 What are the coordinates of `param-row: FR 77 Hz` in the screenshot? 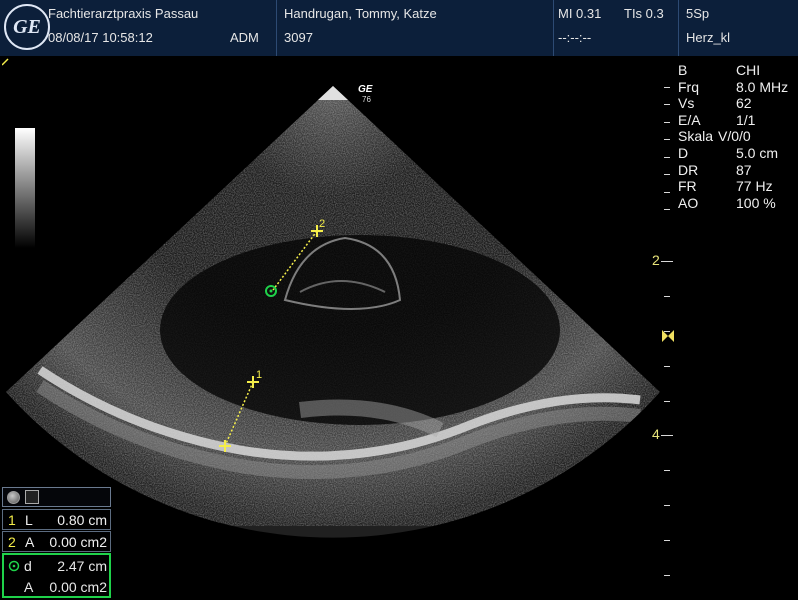 It's located at (725, 186).